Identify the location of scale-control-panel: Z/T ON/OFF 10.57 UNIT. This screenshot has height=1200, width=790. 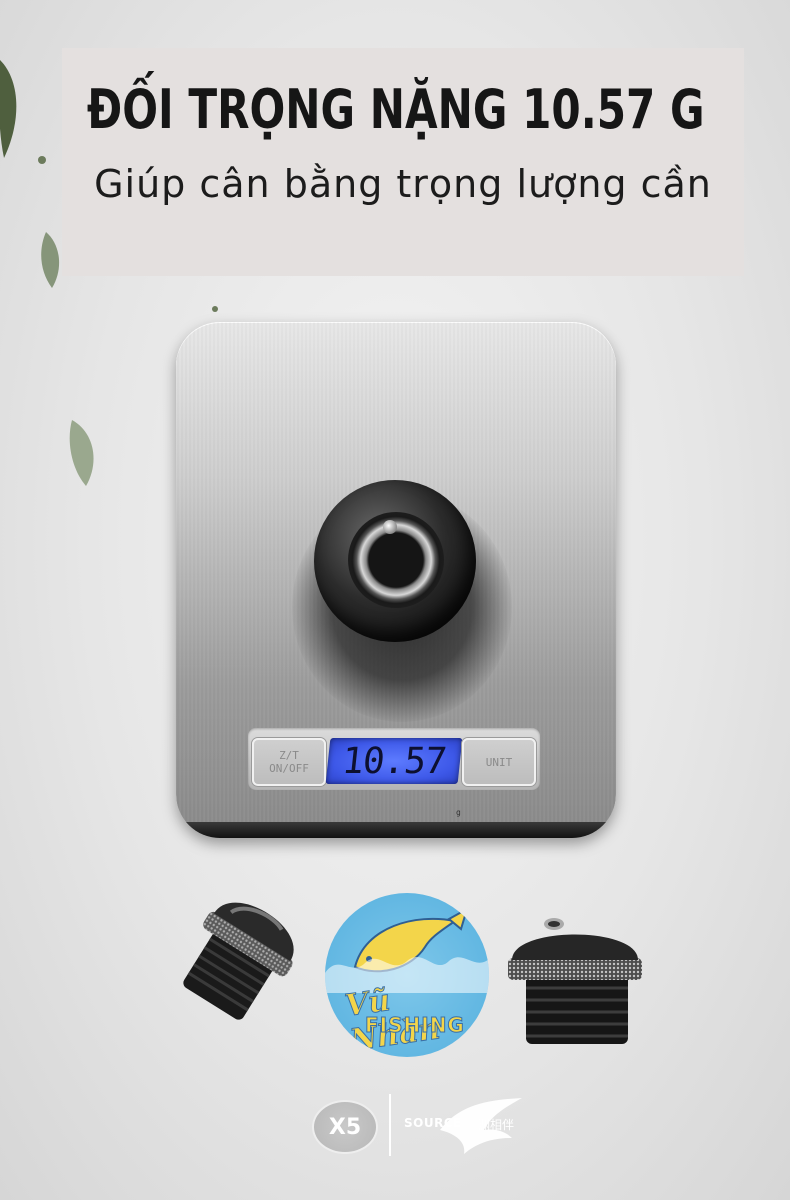
(394, 759).